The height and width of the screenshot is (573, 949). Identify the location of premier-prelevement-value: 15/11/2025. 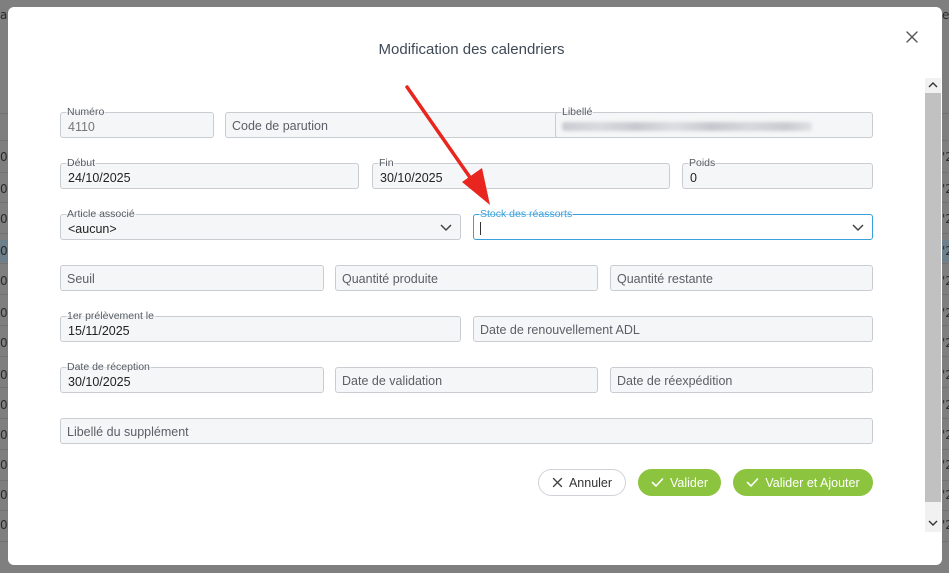
(99, 331).